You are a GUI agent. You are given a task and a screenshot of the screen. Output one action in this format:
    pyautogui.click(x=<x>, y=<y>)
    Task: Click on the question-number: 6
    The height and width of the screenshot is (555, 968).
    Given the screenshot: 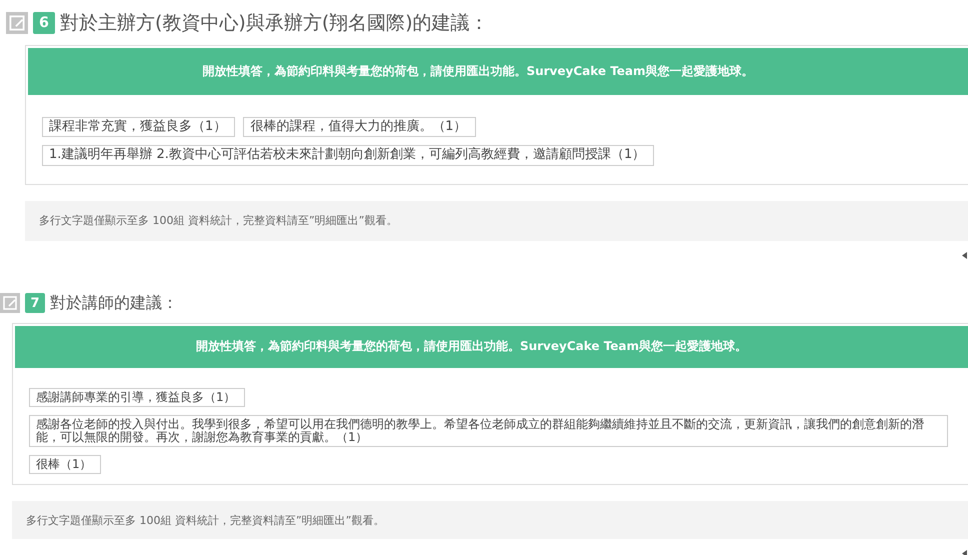 What is the action you would take?
    pyautogui.click(x=44, y=23)
    